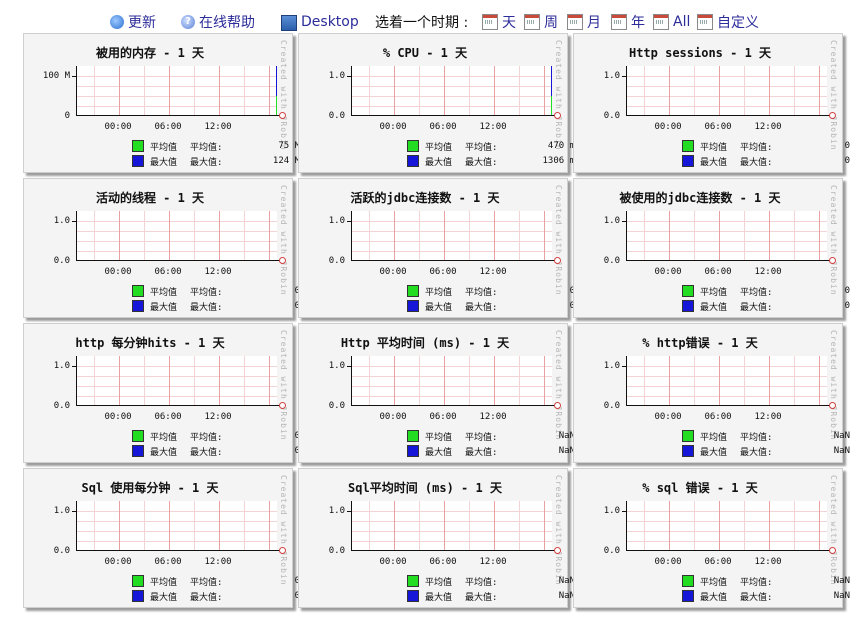  Describe the element at coordinates (731, 382) in the screenshot. I see `chart-plot-area` at that location.